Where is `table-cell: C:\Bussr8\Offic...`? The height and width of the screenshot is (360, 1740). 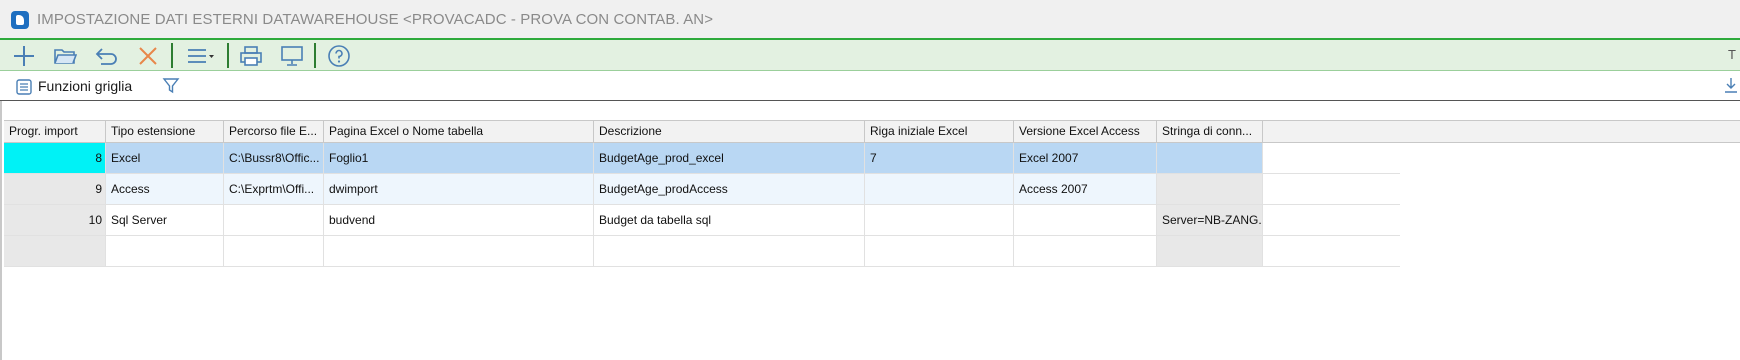 table-cell: C:\Bussr8\Offic... is located at coordinates (274, 158).